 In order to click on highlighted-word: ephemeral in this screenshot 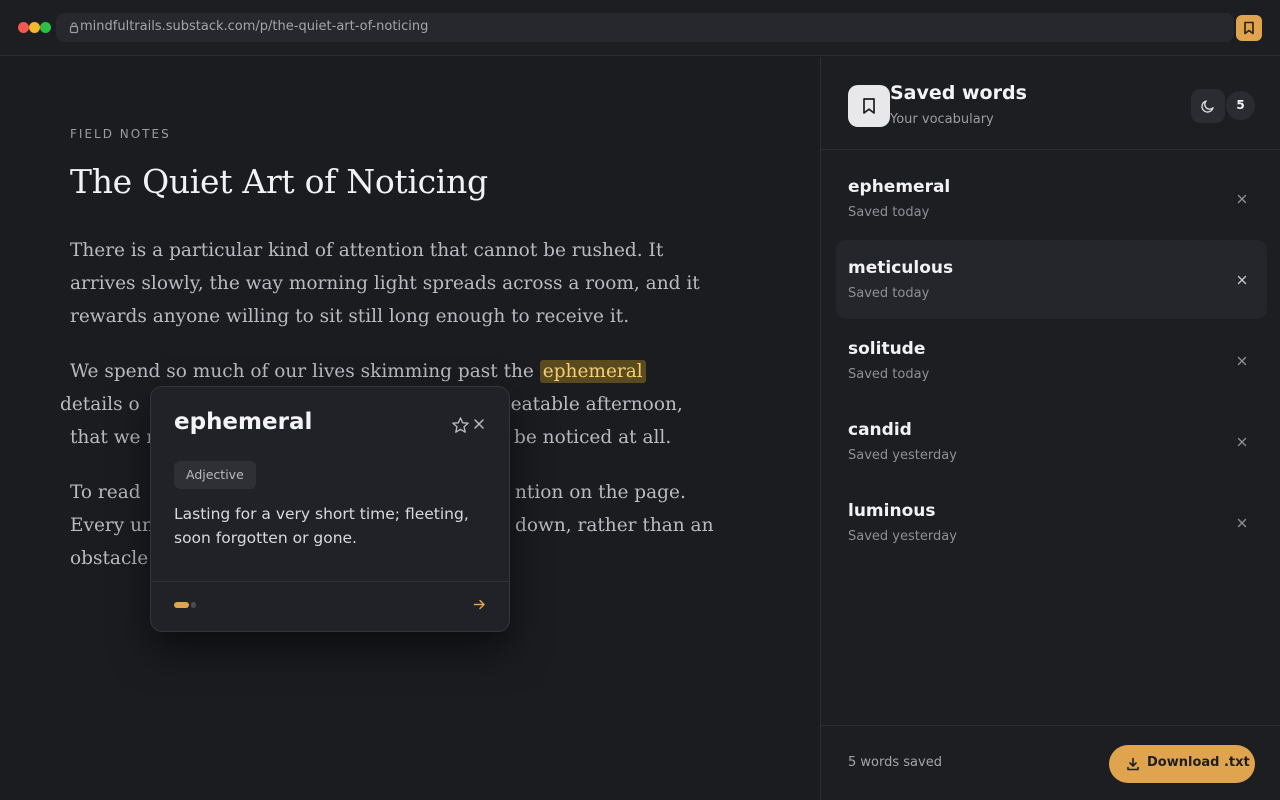, I will do `click(592, 371)`.